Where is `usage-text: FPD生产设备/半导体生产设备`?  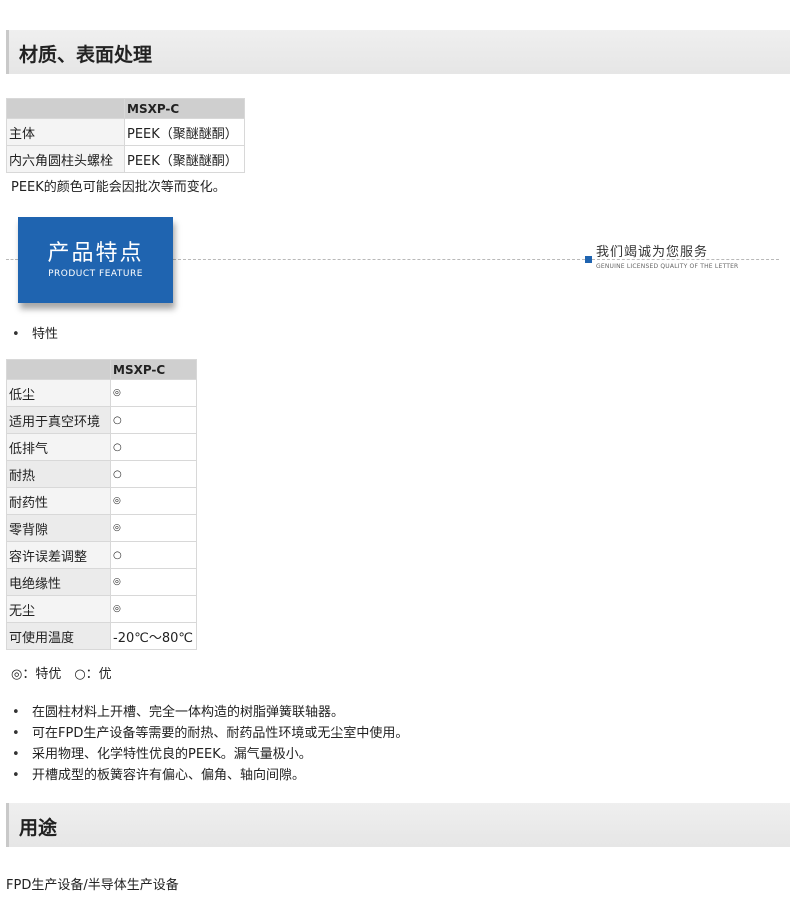
usage-text: FPD生产设备/半导体生产设备 is located at coordinates (92, 885).